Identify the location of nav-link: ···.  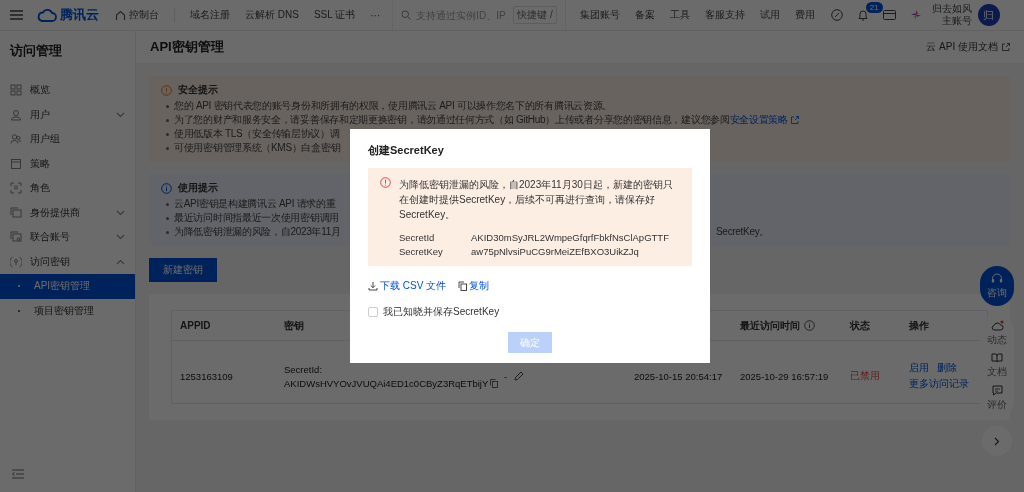
(375, 15).